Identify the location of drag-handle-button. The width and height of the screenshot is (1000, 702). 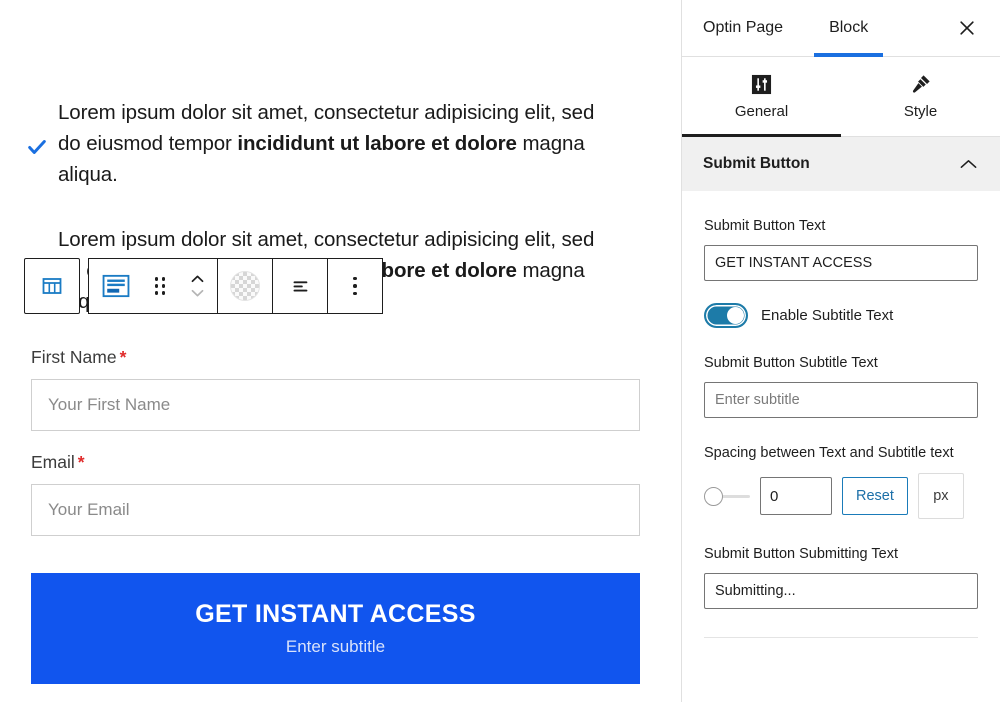
(160, 286).